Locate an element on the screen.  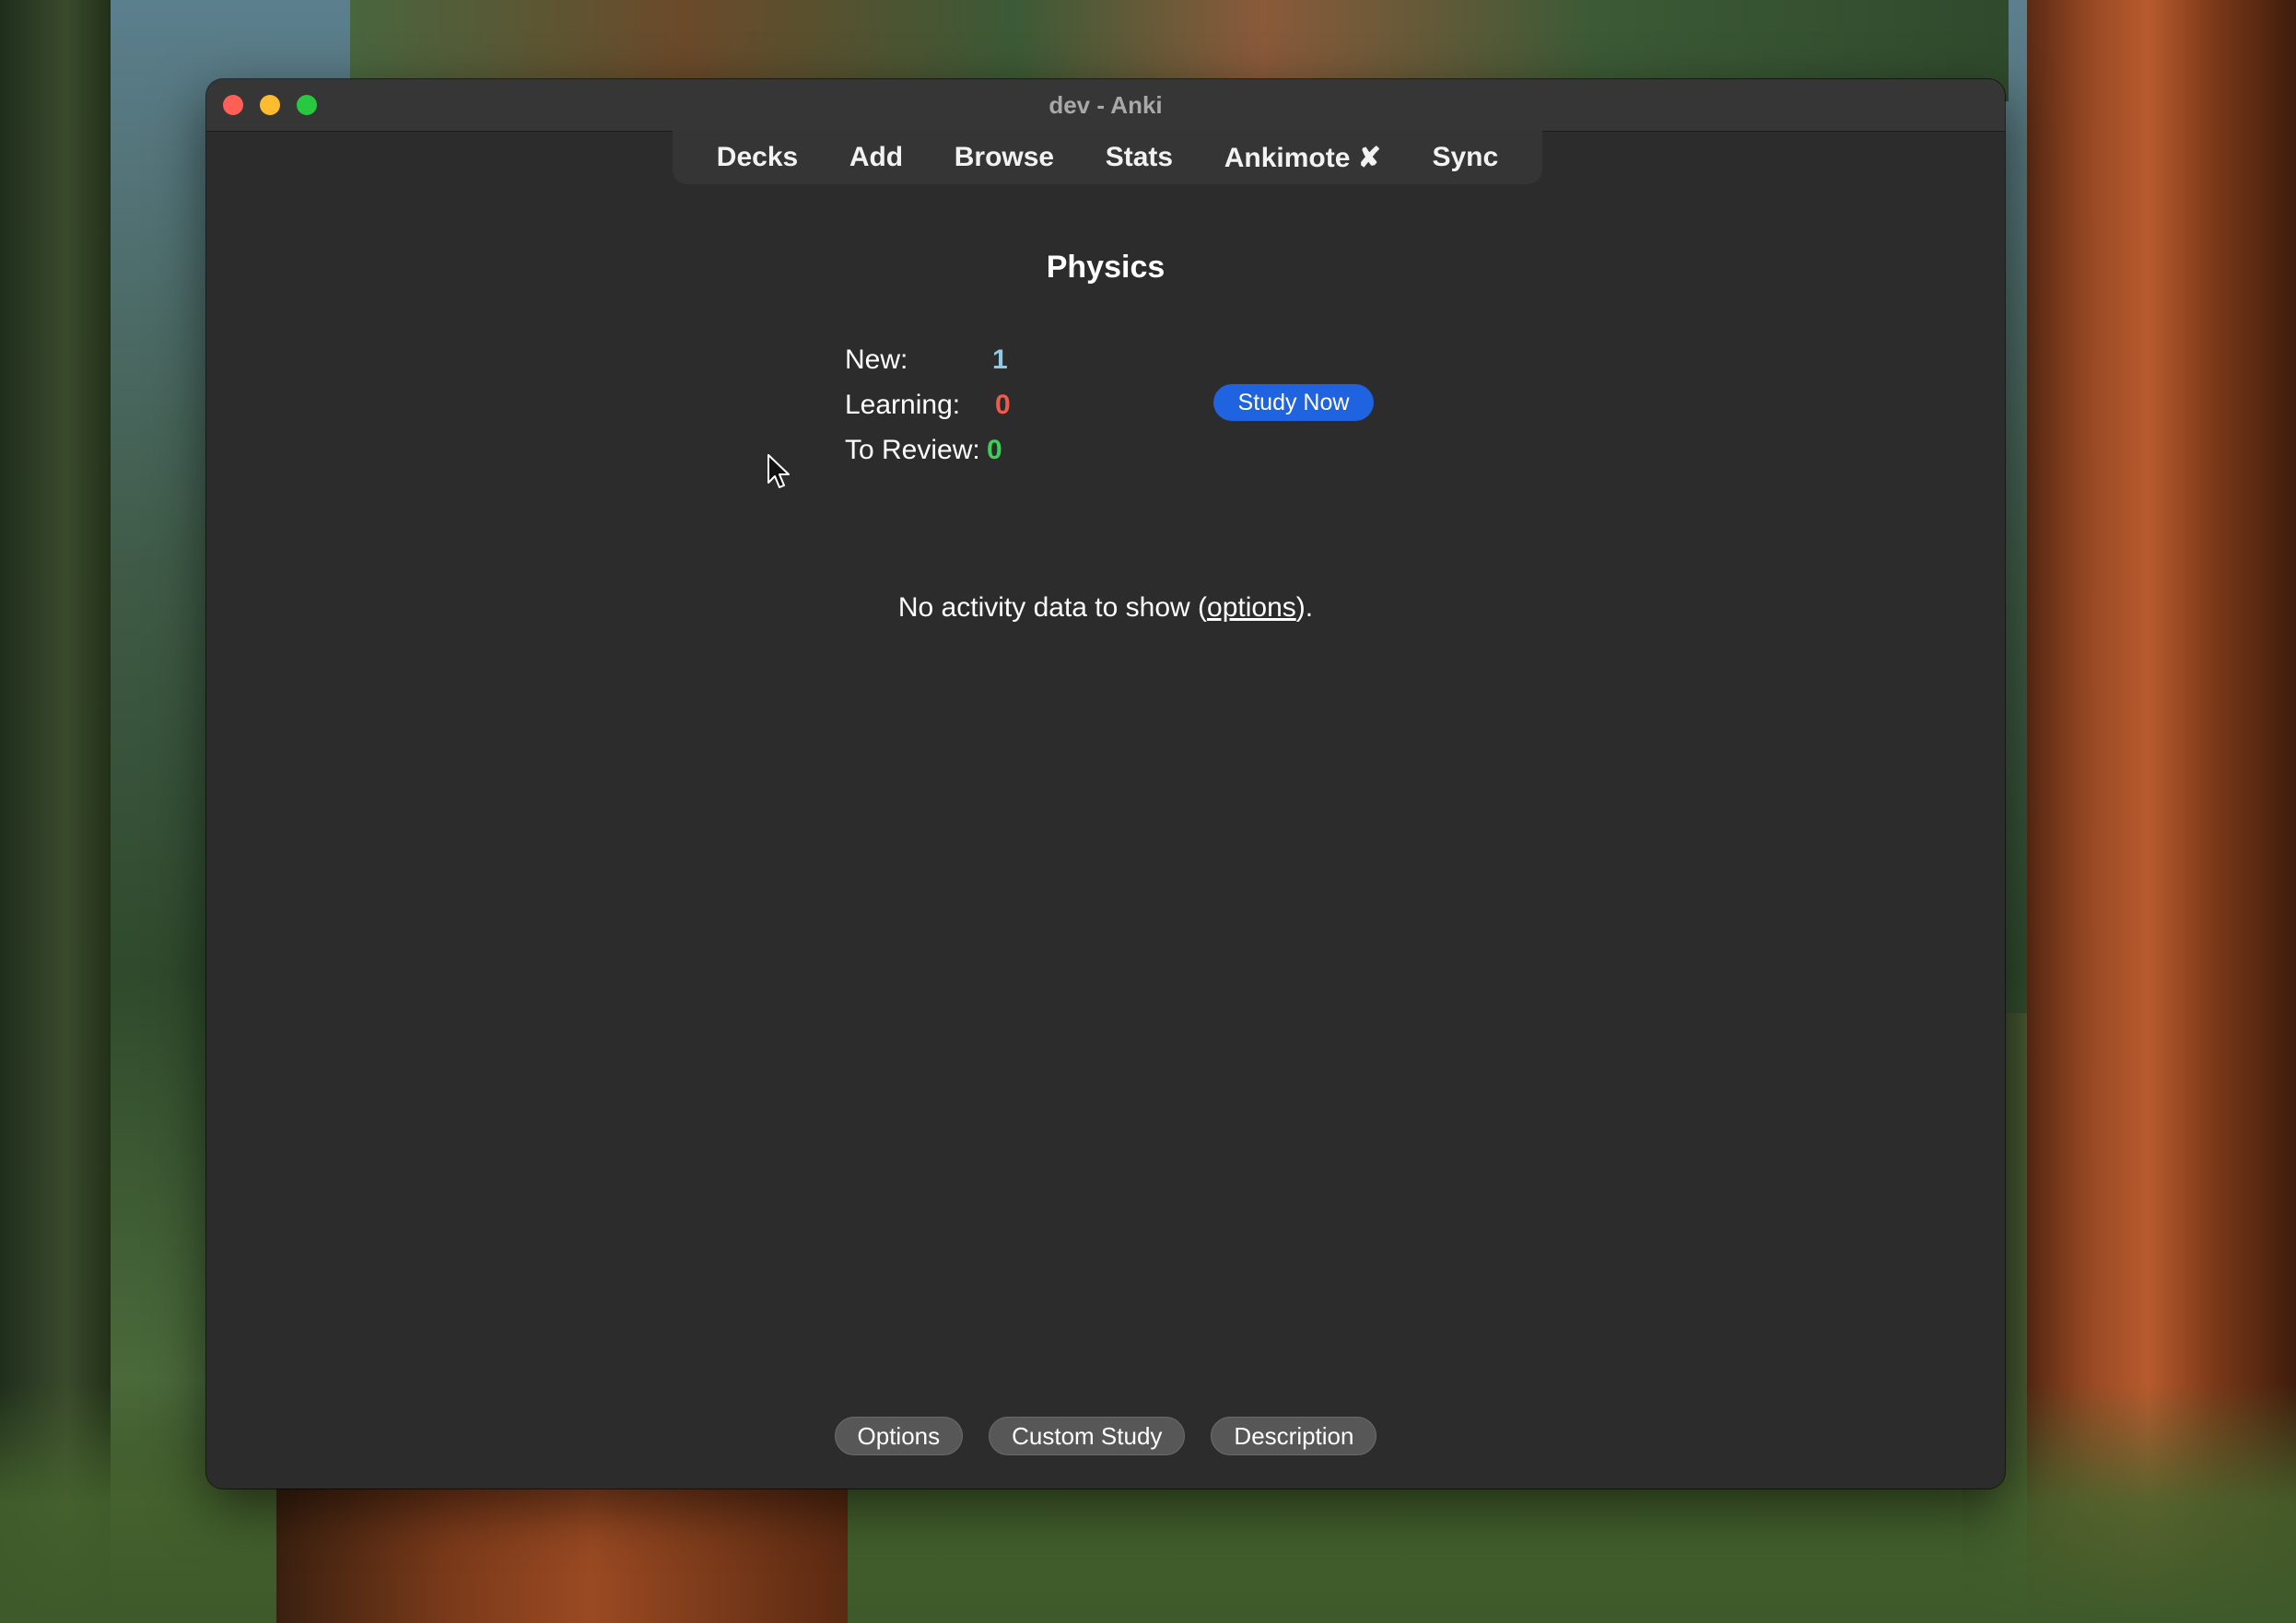
bottom-bar: Options Custom Study Description is located at coordinates (1106, 1436).